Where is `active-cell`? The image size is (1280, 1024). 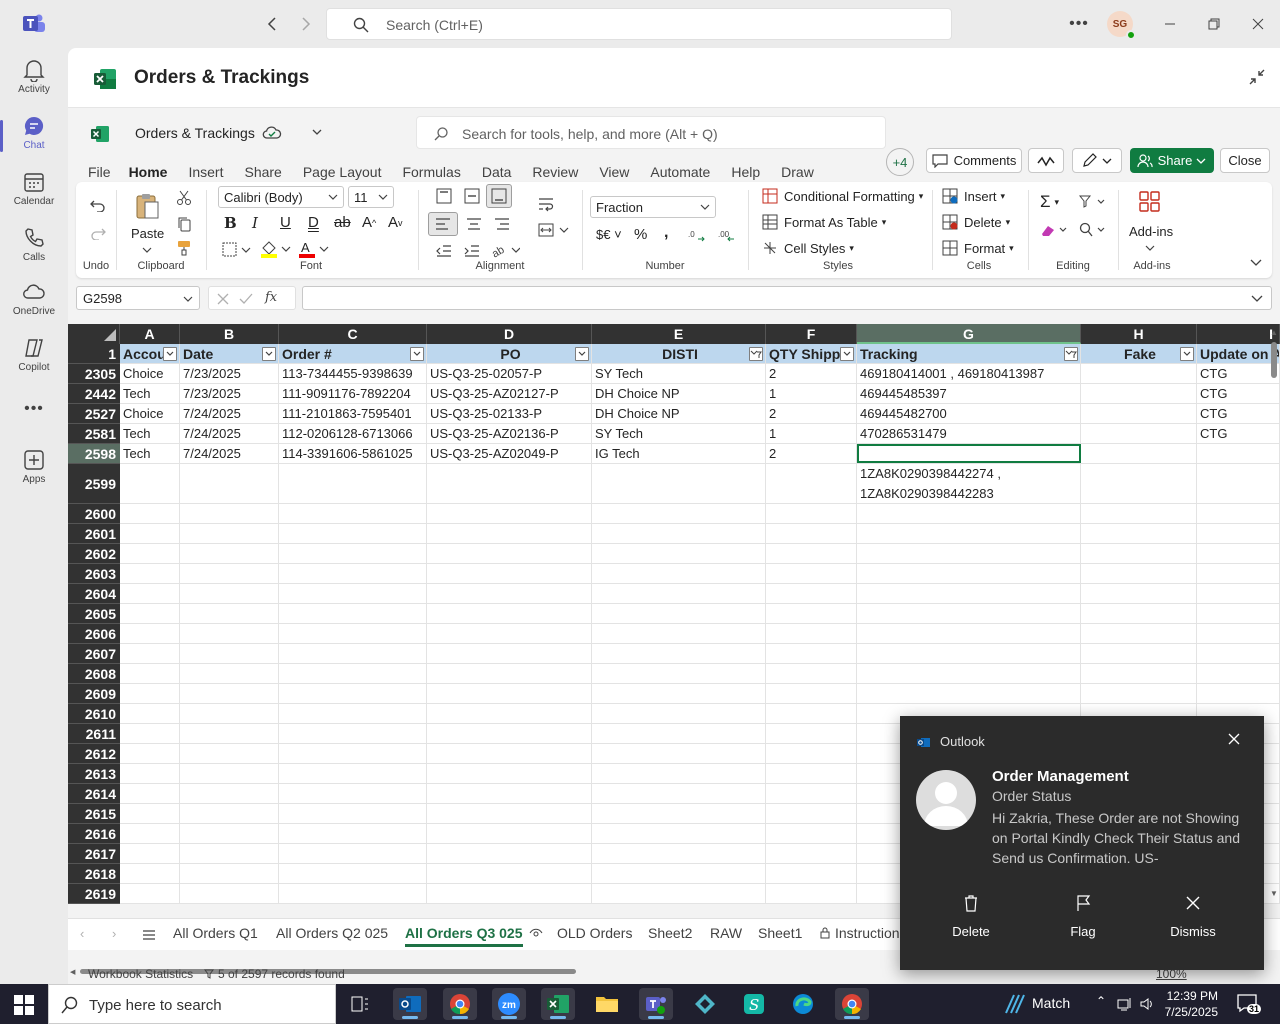
active-cell is located at coordinates (969, 453).